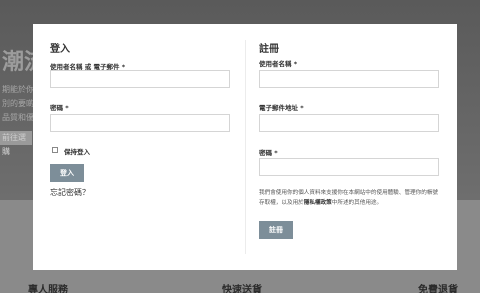  I want to click on hero-shop-button: 前往選購, so click(16, 143).